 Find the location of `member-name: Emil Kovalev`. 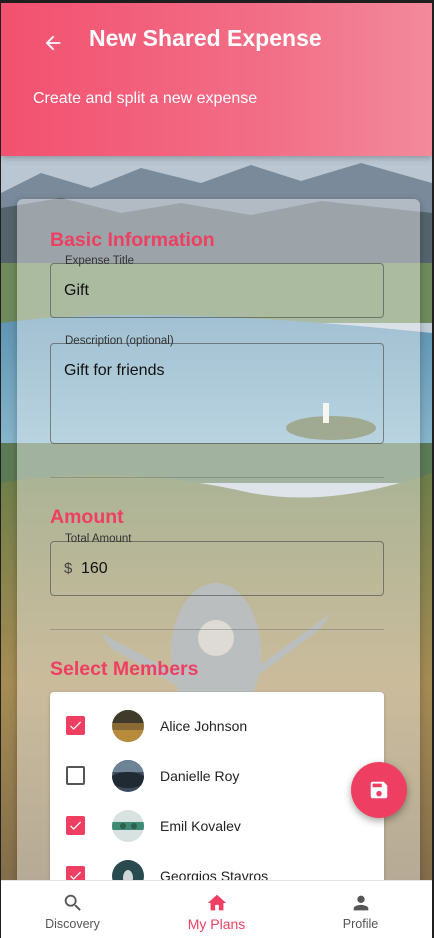

member-name: Emil Kovalev is located at coordinates (200, 826).